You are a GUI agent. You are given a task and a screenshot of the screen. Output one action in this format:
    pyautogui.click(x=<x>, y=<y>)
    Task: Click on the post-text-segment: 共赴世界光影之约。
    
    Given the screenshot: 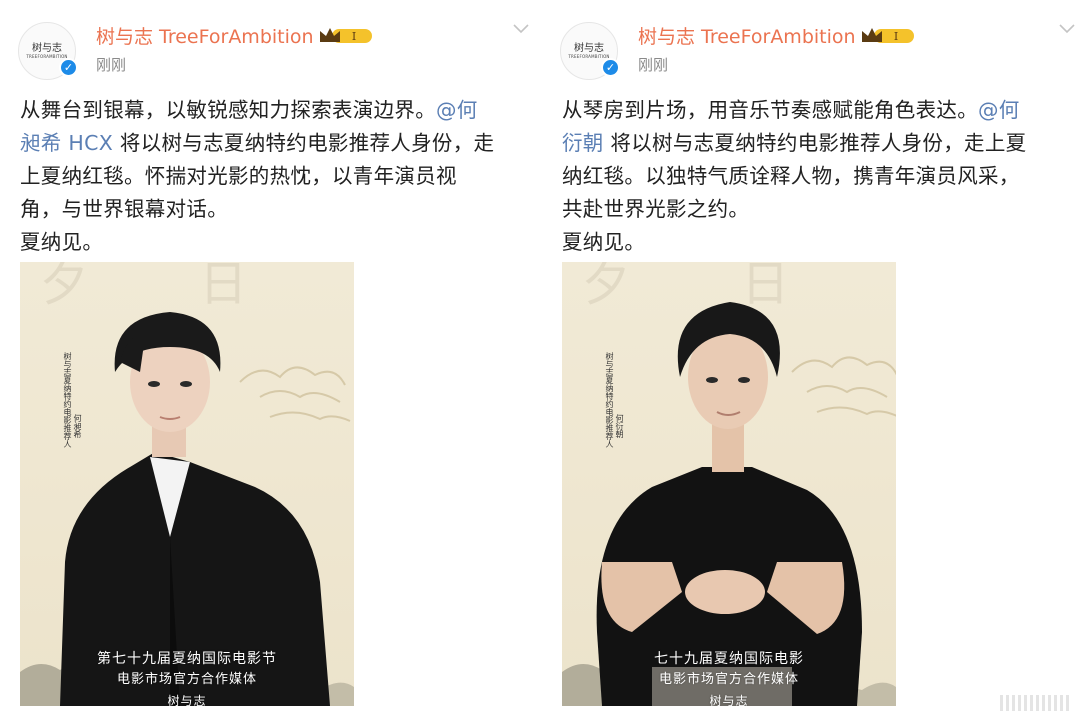 What is the action you would take?
    pyautogui.click(x=656, y=209)
    